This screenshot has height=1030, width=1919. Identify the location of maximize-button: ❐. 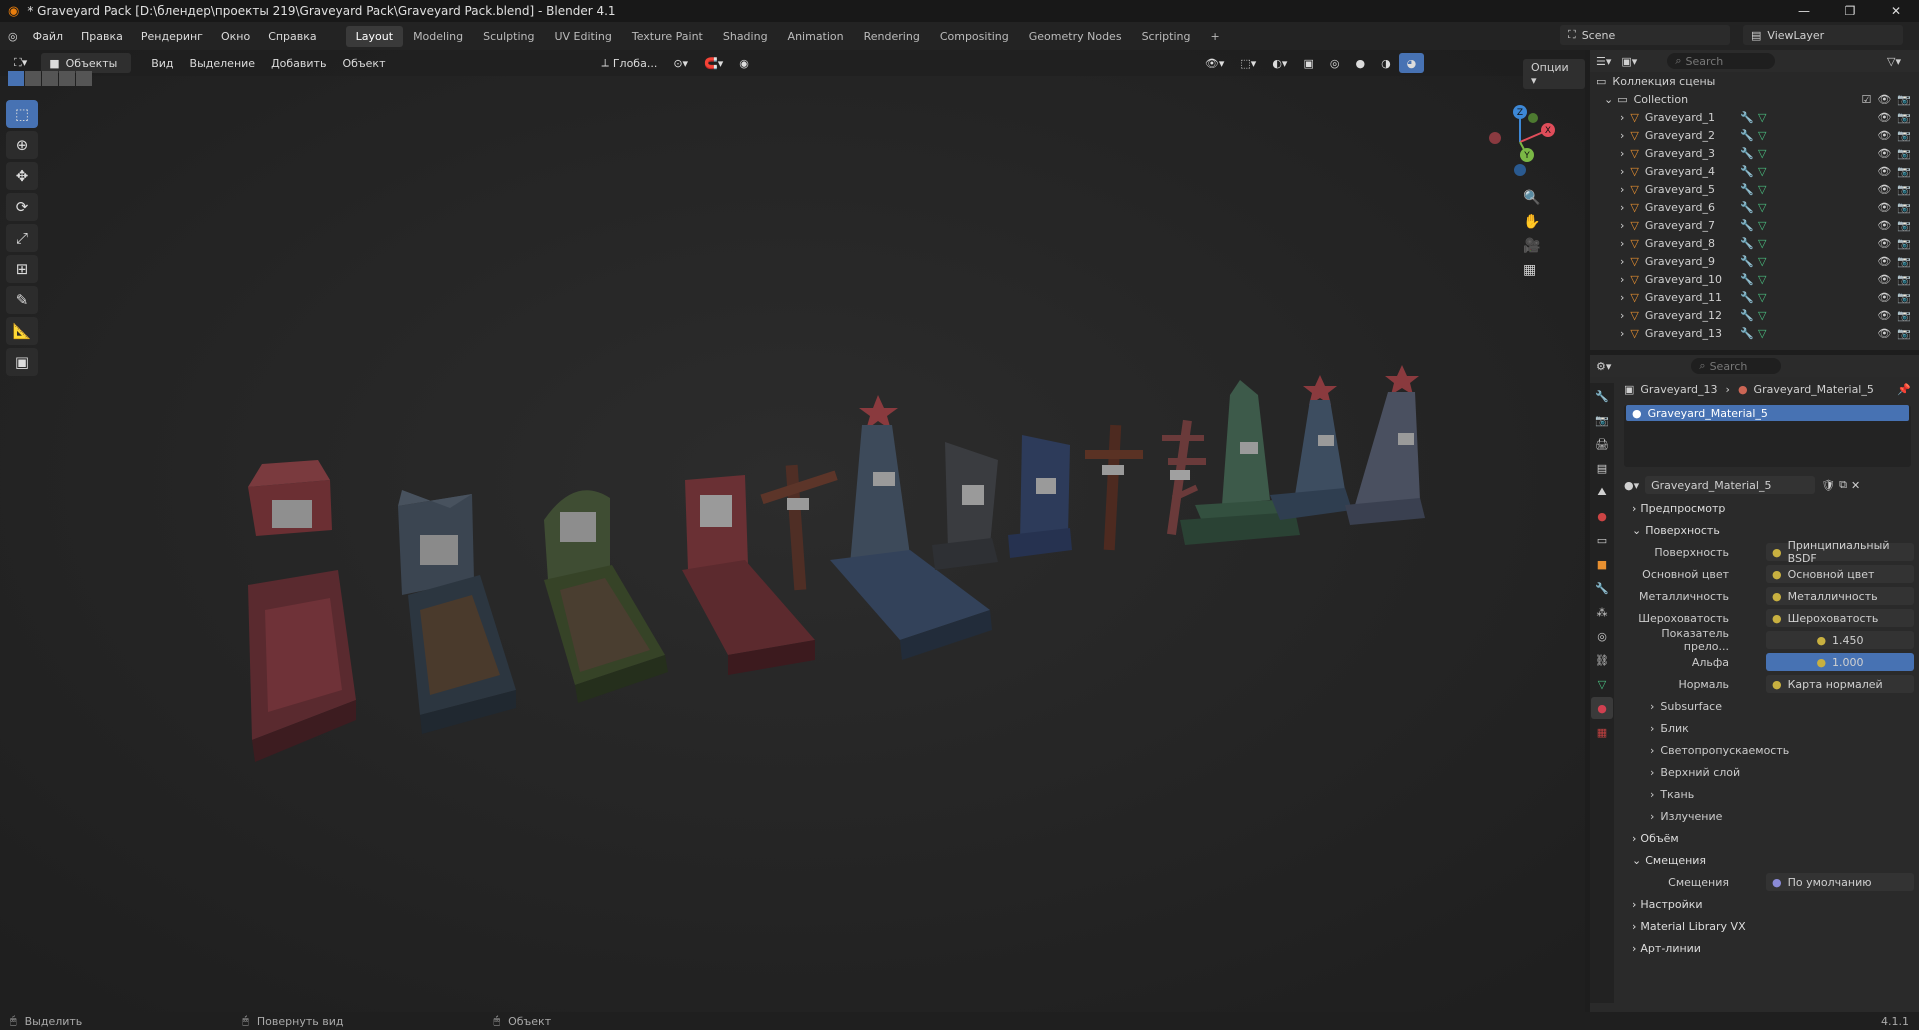
(1850, 11).